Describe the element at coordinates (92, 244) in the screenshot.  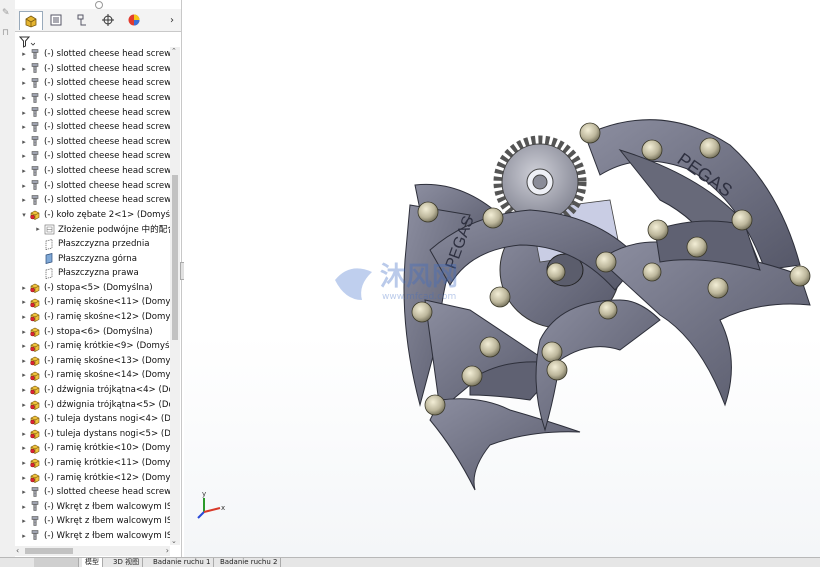
I see `tree-item: Płaszczyzna przednia` at that location.